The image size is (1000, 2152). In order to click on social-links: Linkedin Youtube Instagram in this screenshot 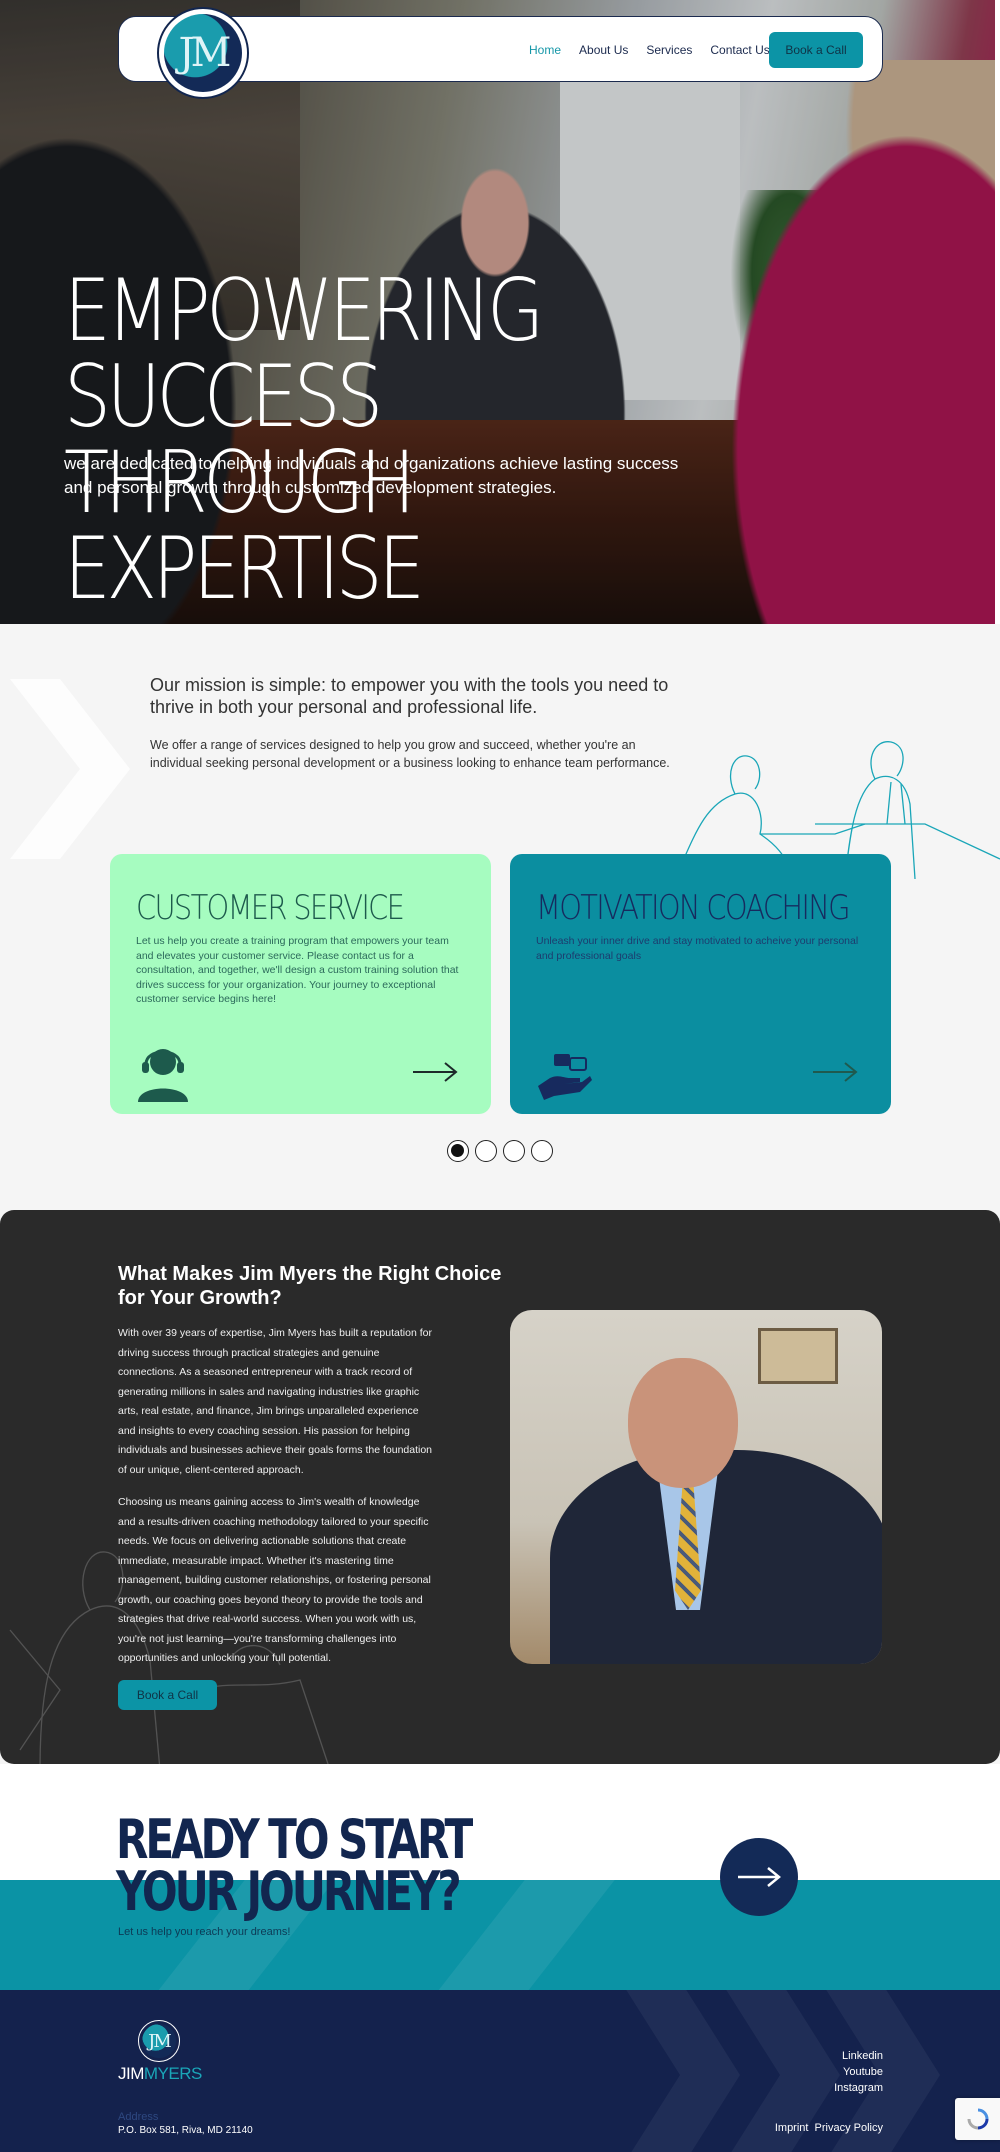, I will do `click(858, 2072)`.